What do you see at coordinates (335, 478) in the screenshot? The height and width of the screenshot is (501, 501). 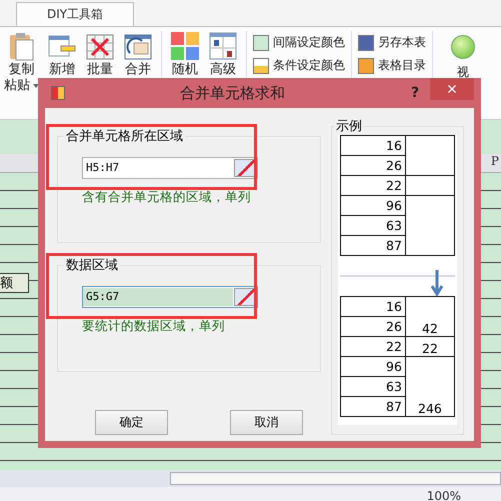 I see `horizontal-scrollbar` at bounding box center [335, 478].